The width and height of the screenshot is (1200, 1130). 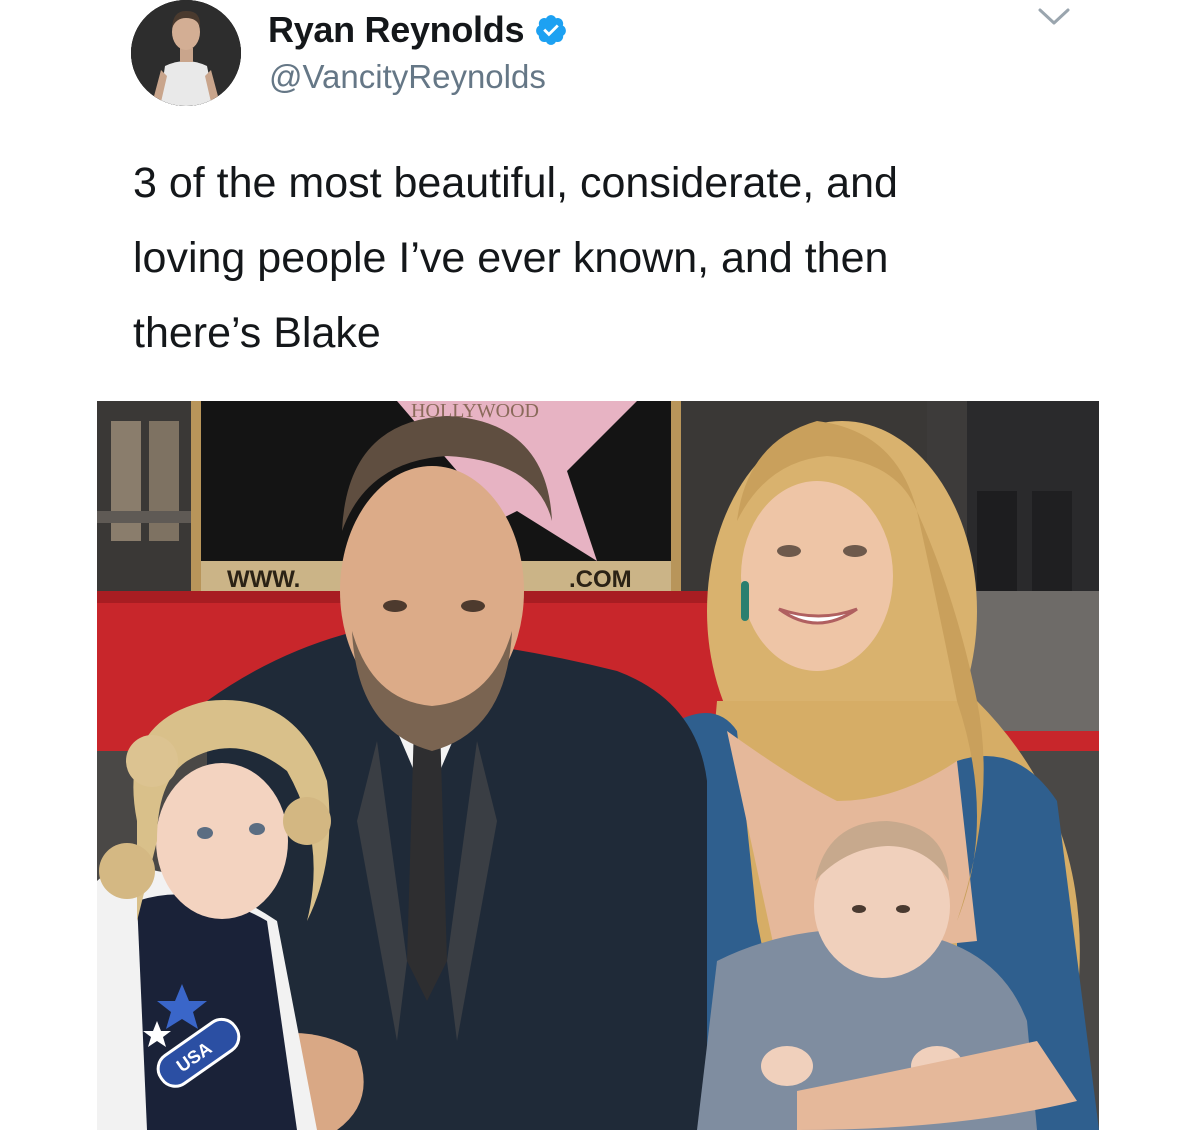 I want to click on chevron-down-icon, so click(x=1054, y=17).